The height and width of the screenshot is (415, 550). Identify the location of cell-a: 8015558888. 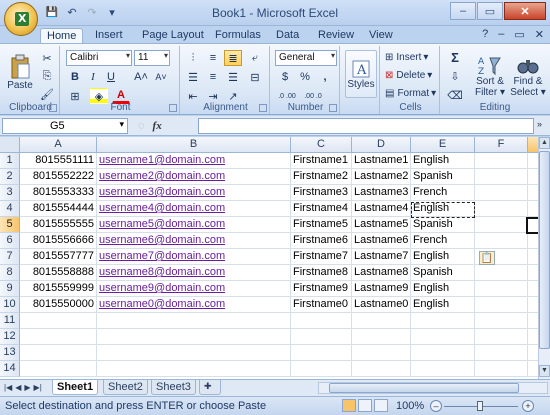
(58, 273).